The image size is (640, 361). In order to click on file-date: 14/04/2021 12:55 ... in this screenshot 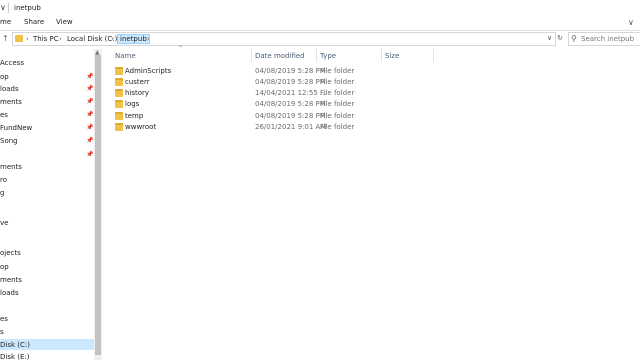, I will do `click(291, 93)`.